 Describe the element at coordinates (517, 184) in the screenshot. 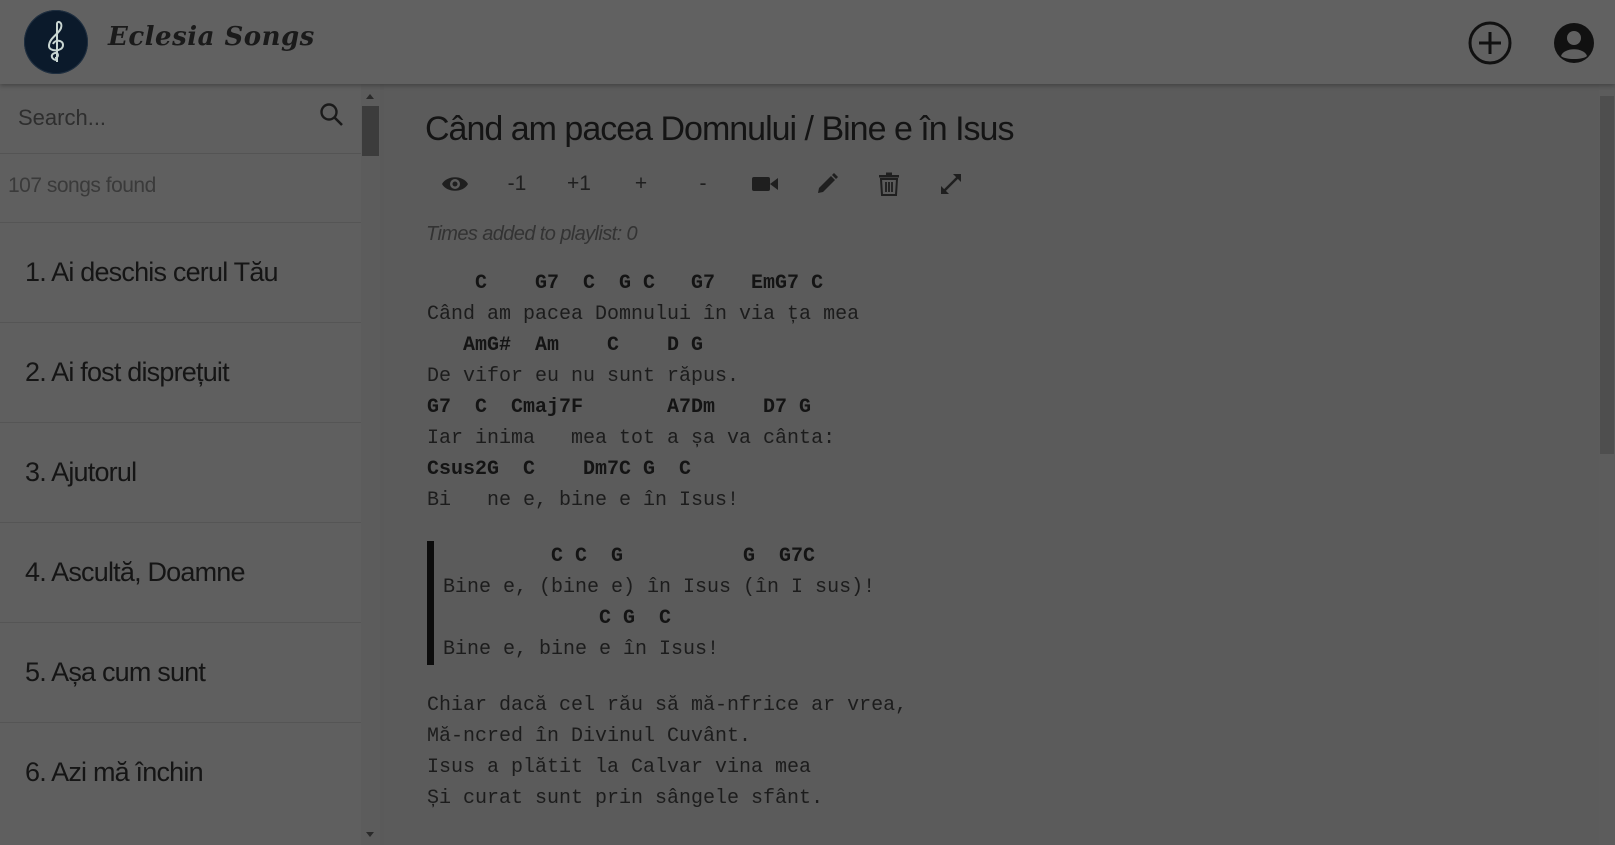

I see `transpose-down-button: -1` at that location.